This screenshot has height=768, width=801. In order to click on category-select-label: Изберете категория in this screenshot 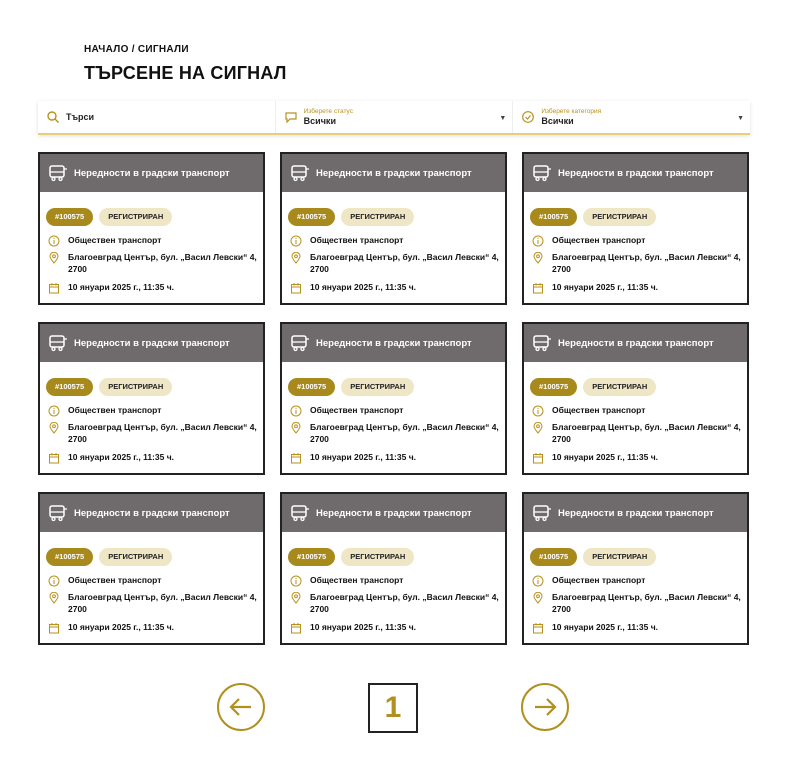, I will do `click(571, 111)`.